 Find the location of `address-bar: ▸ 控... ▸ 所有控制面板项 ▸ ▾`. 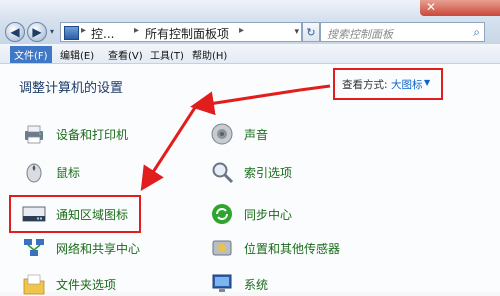

address-bar: ▸ 控... ▸ 所有控制面板项 ▸ ▾ is located at coordinates (181, 32).